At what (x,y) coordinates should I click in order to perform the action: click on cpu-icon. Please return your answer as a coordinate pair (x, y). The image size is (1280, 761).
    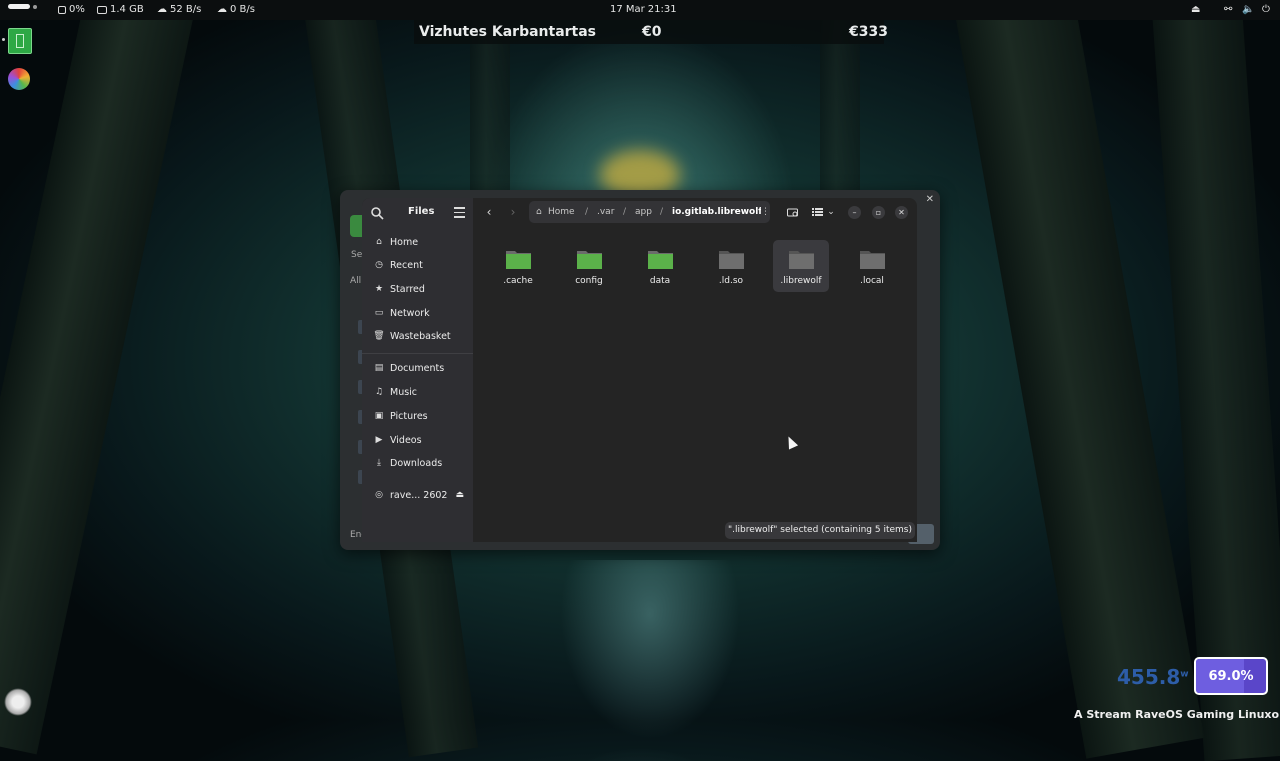
    Looking at the image, I should click on (62, 9).